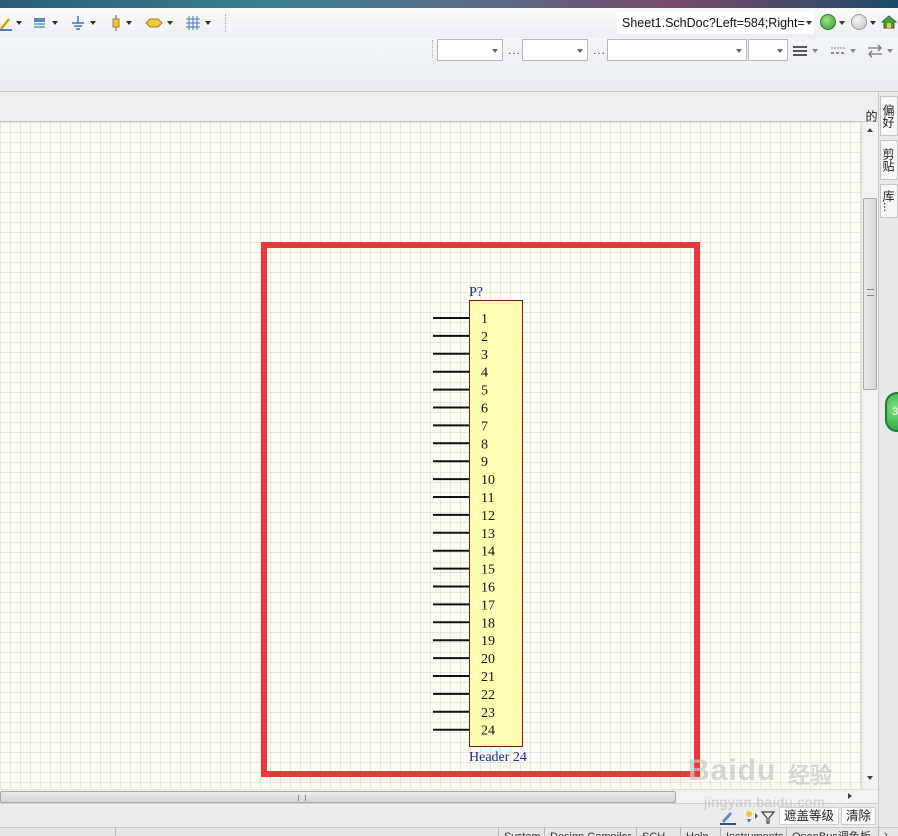  Describe the element at coordinates (810, 775) in the screenshot. I see `watermark-cn: 经验` at that location.